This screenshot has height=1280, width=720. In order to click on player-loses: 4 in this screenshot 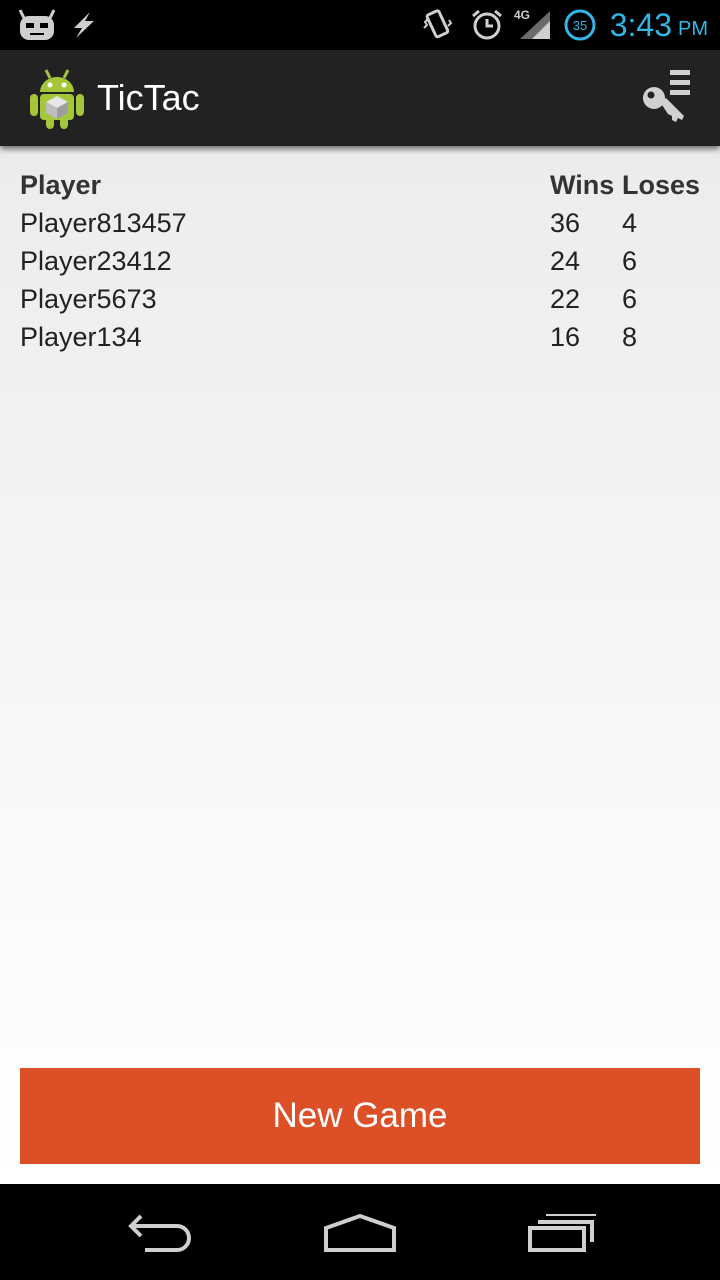, I will do `click(629, 222)`.